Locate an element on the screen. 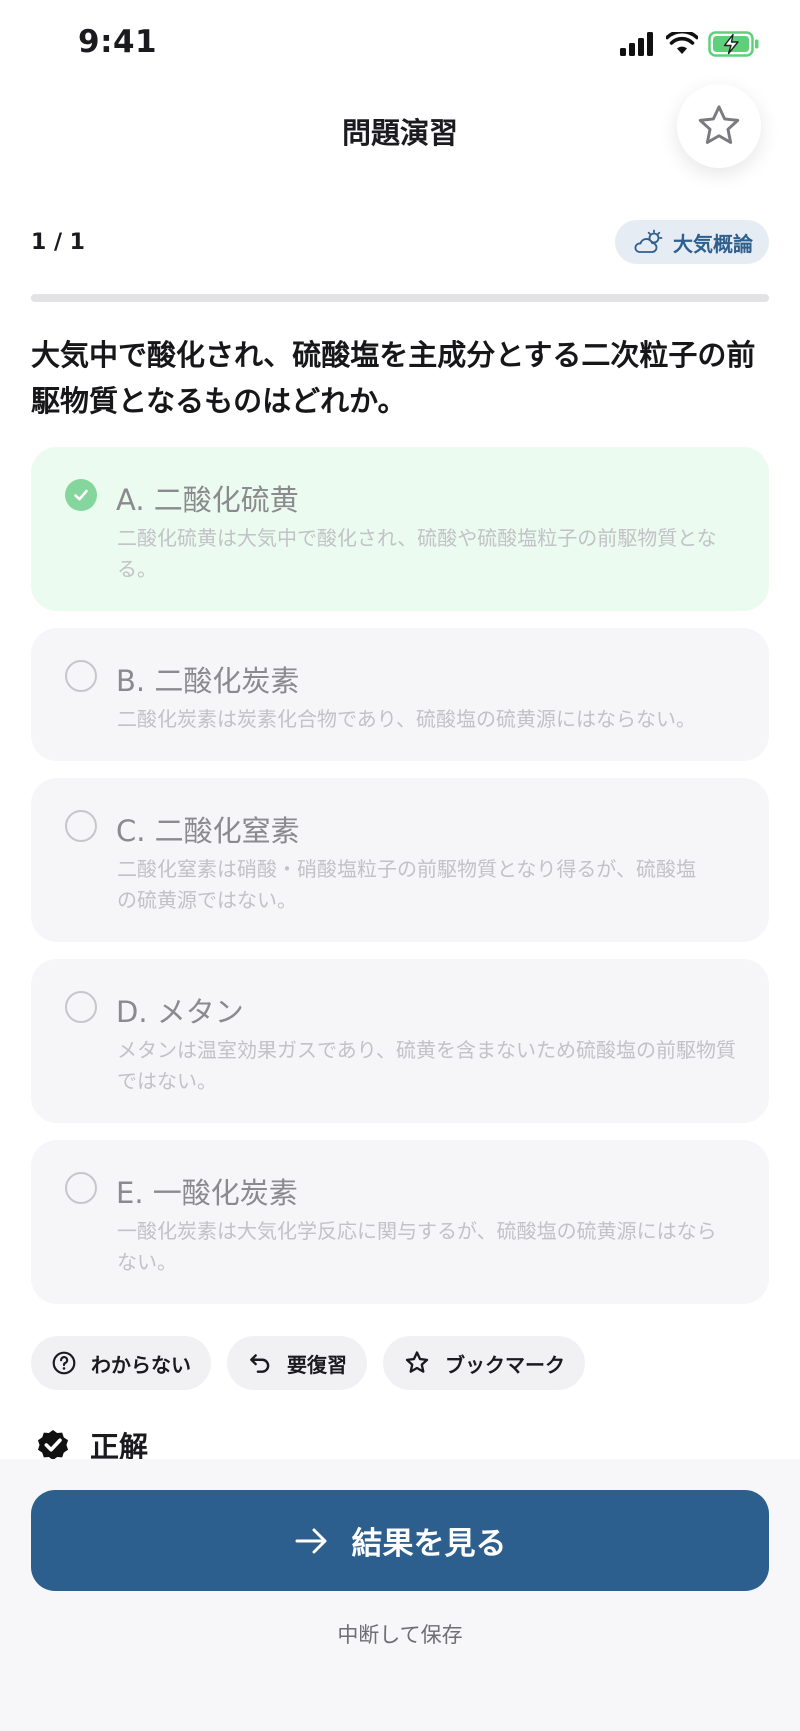 The height and width of the screenshot is (1731, 800). bookmark-star-button is located at coordinates (719, 126).